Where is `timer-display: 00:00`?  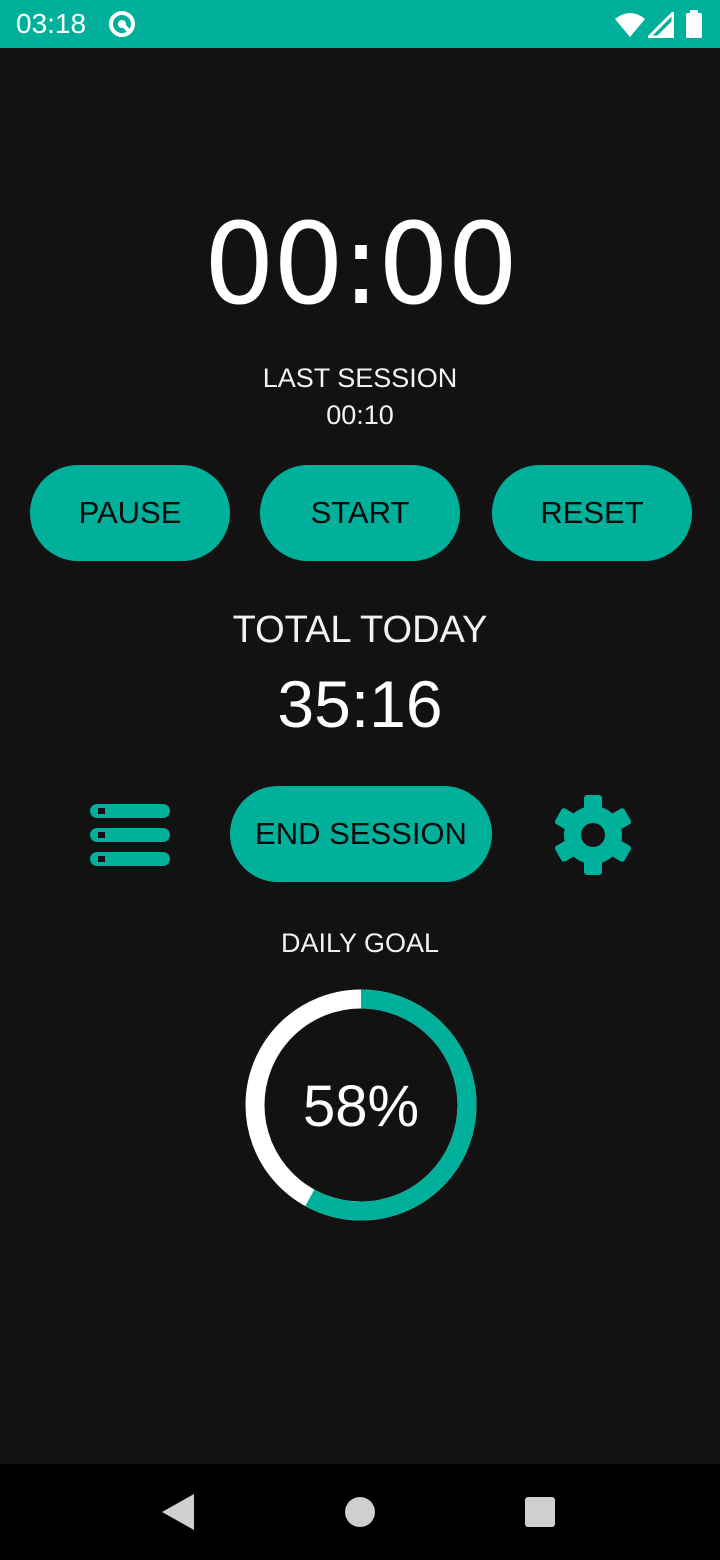
timer-display: 00:00 is located at coordinates (361, 265).